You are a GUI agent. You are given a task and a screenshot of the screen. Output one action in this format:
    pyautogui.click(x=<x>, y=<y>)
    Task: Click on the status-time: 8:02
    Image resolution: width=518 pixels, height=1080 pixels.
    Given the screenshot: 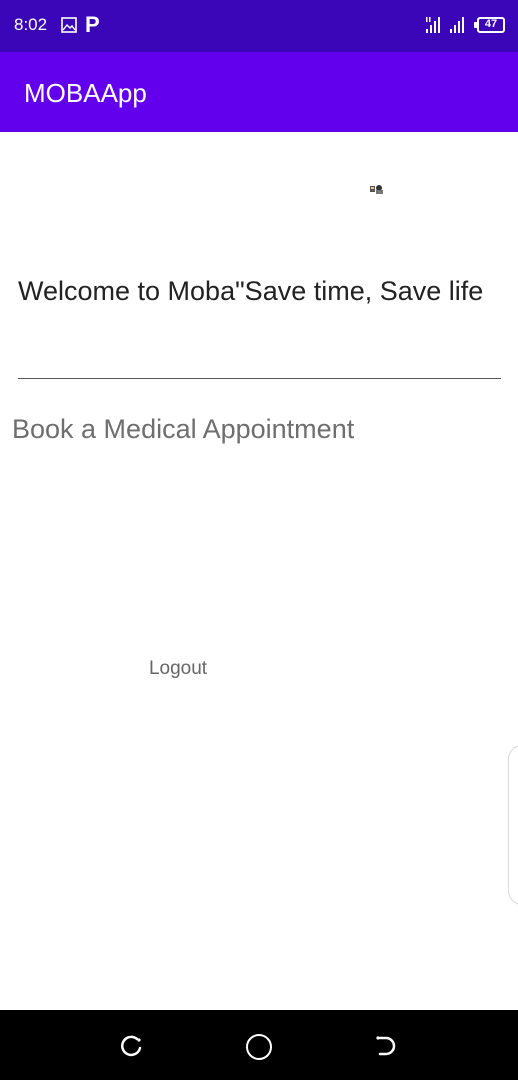 What is the action you would take?
    pyautogui.click(x=31, y=24)
    